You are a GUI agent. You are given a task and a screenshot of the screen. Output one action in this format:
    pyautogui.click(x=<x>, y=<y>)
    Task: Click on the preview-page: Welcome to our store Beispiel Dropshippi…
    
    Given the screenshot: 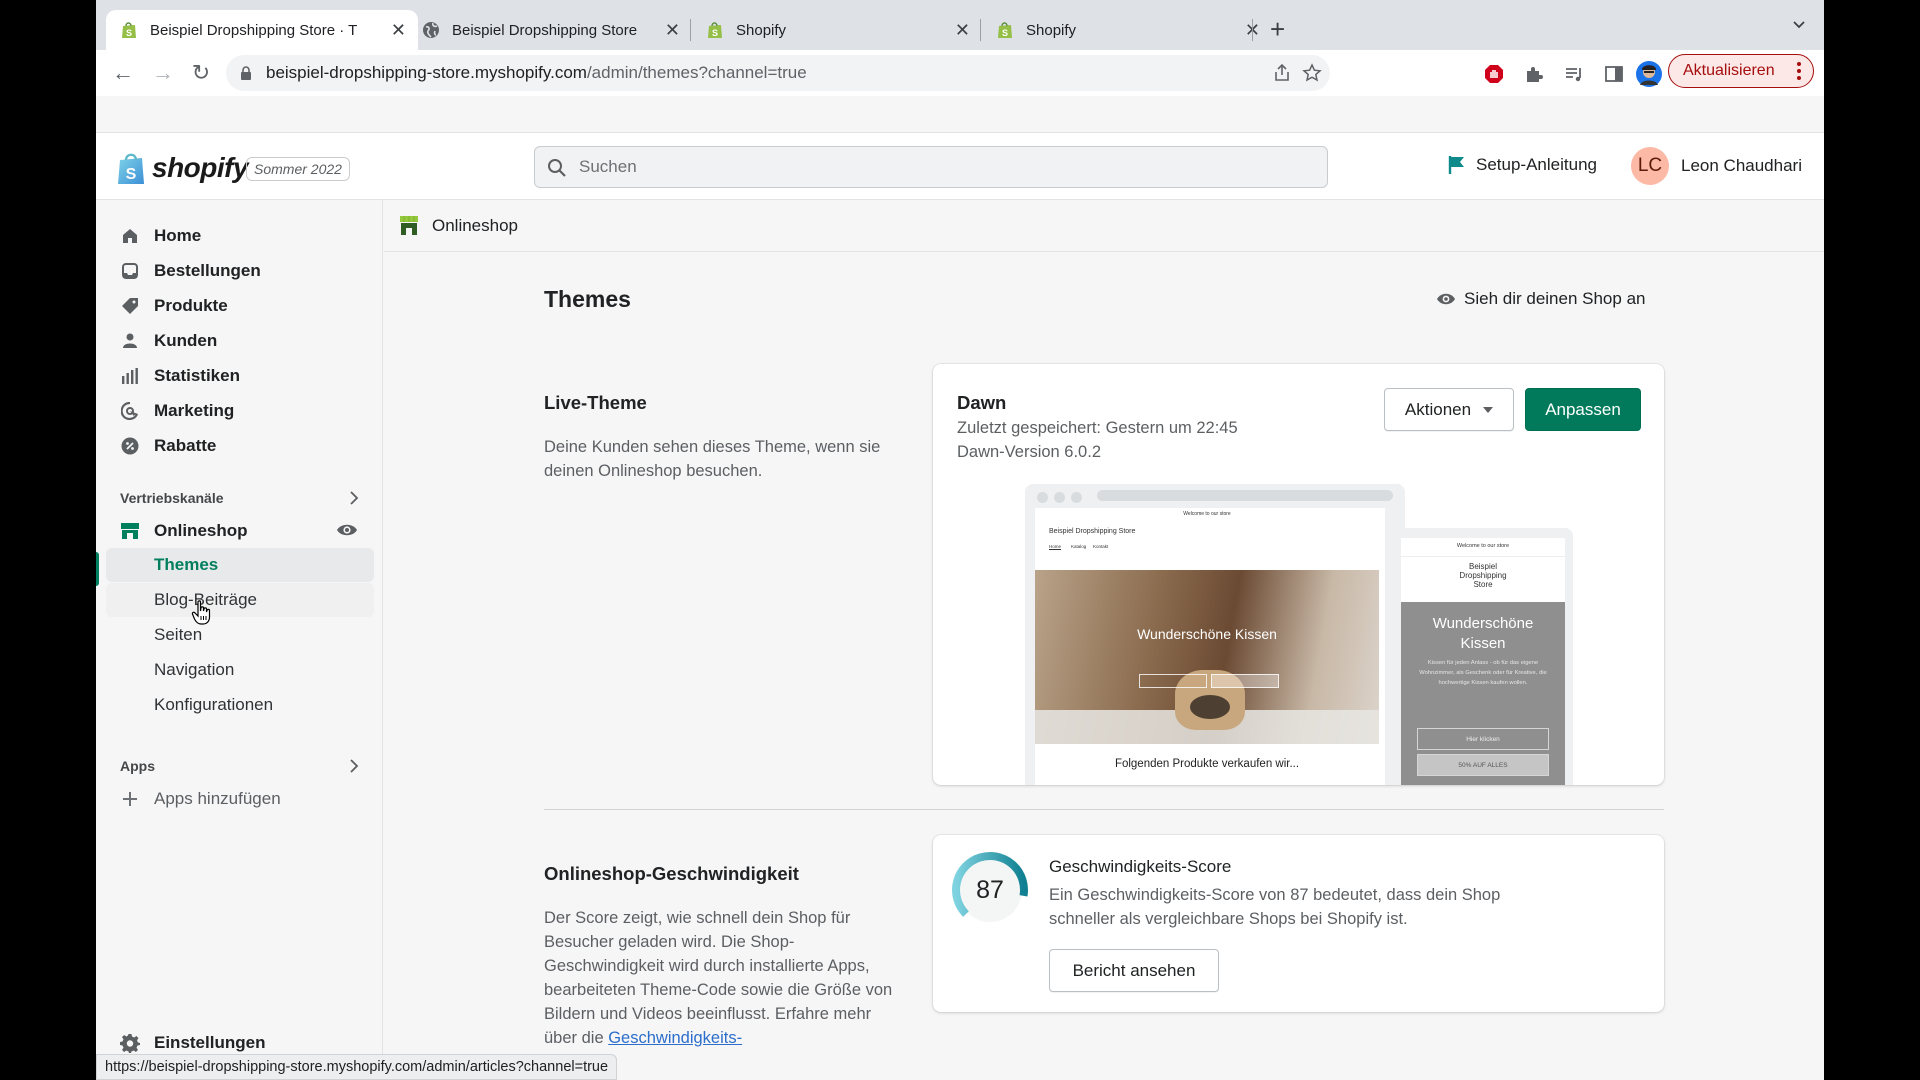 What is the action you would take?
    pyautogui.click(x=1210, y=646)
    